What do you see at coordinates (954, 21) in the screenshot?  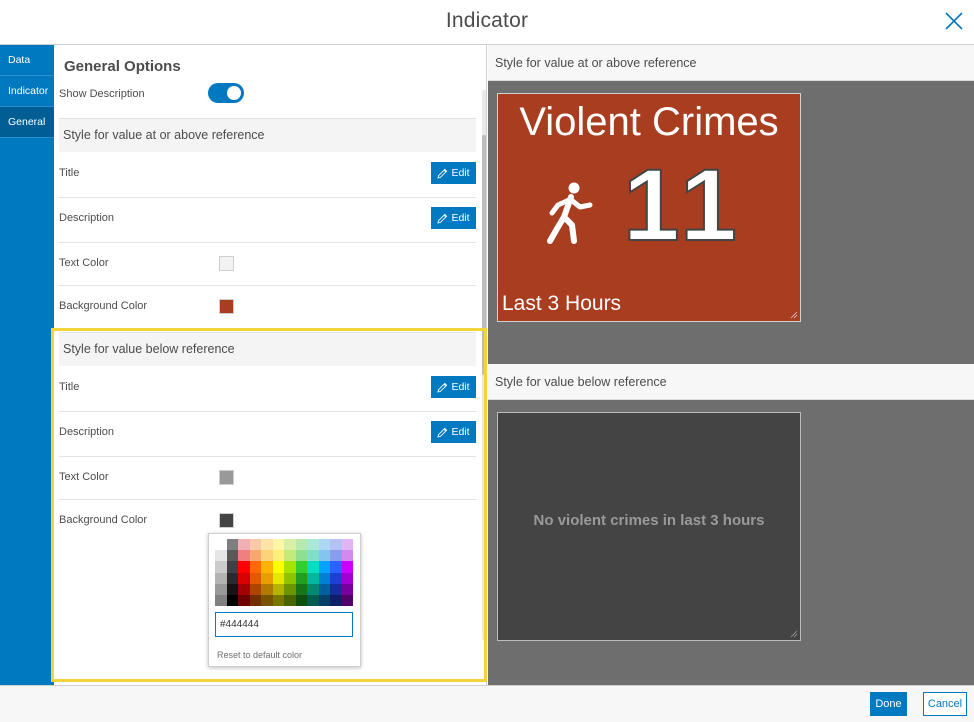 I see `close-icon` at bounding box center [954, 21].